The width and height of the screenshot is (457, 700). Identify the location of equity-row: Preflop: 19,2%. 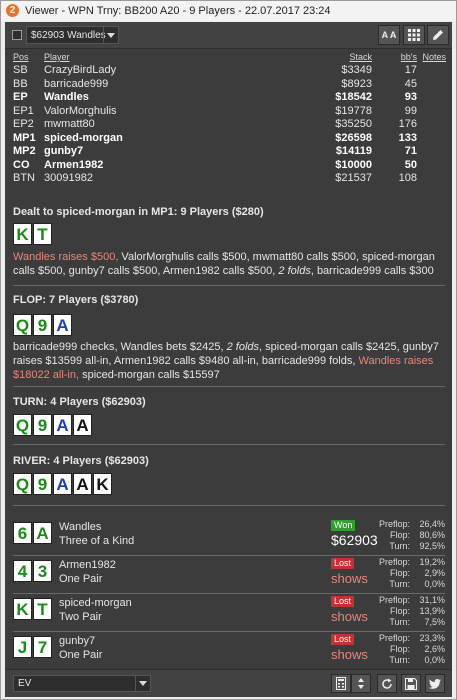
(412, 562).